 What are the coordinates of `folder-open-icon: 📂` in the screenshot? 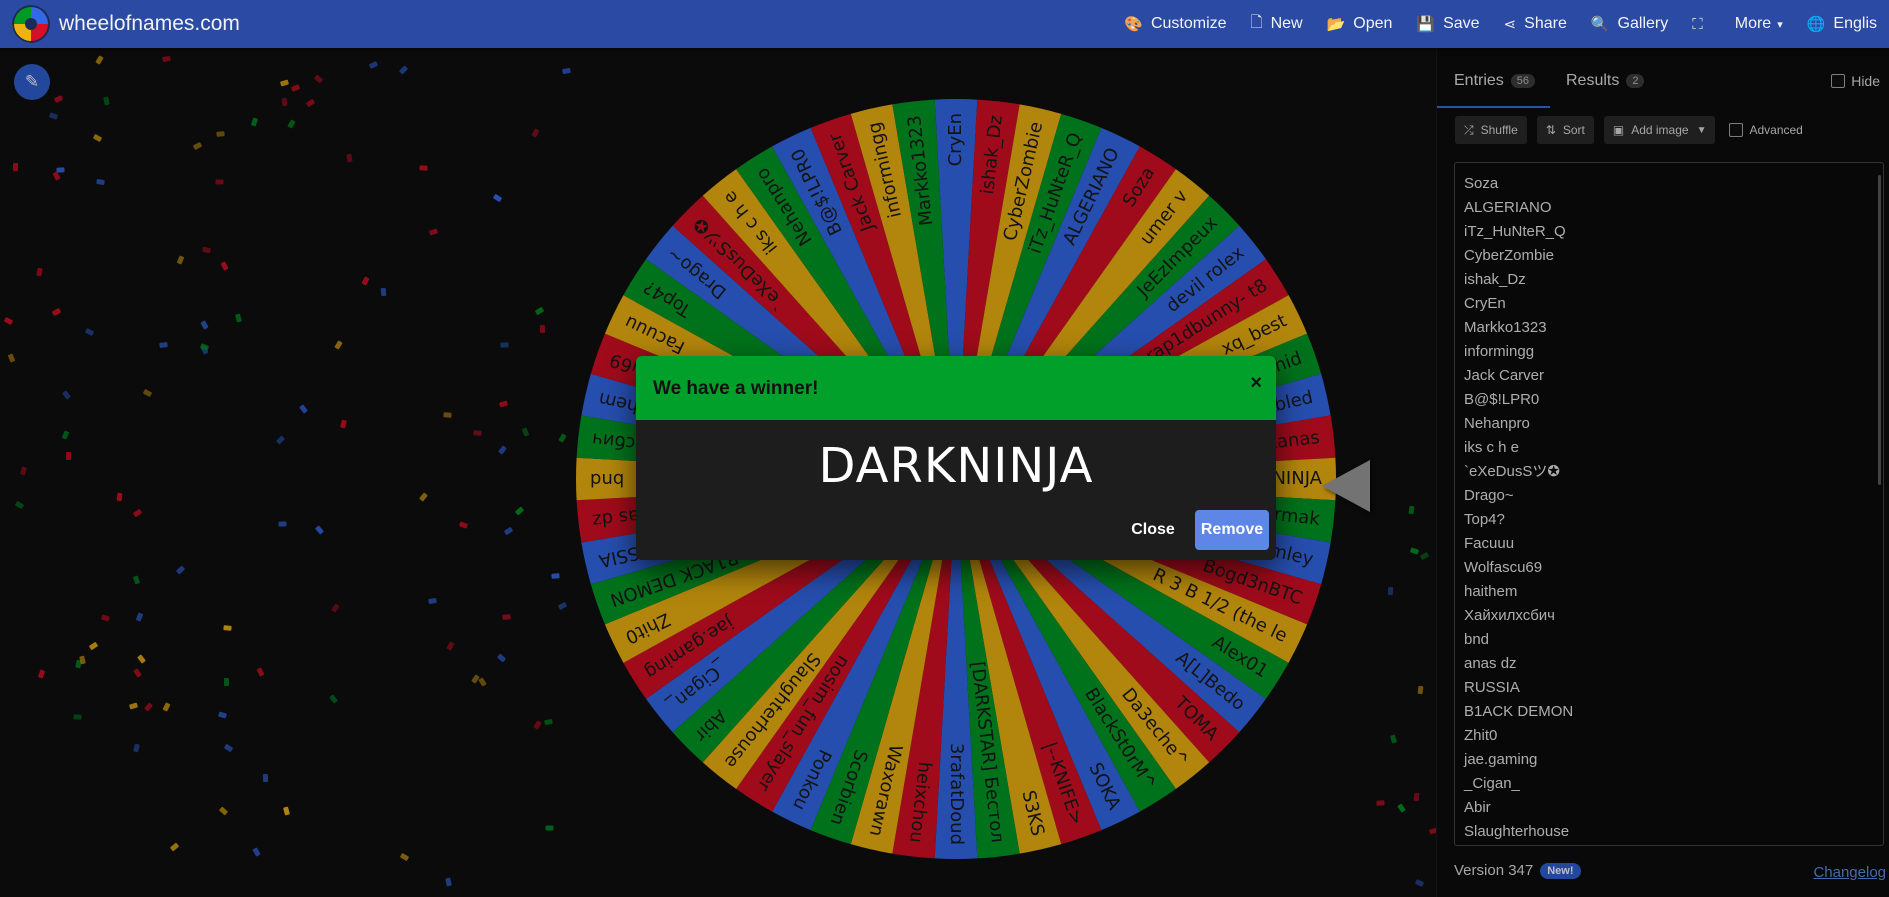 It's located at (1336, 24).